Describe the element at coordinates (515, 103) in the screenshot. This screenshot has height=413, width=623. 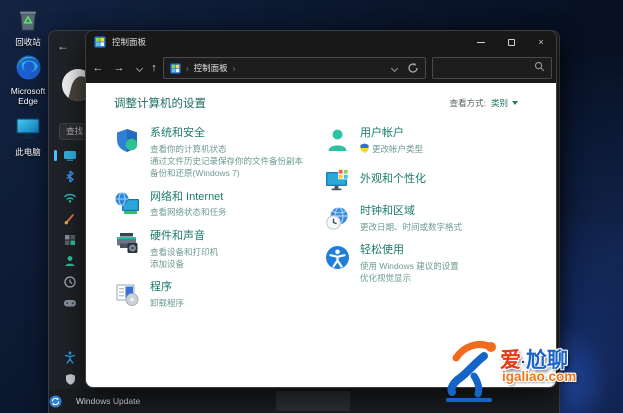
I see `caret-down-icon` at that location.